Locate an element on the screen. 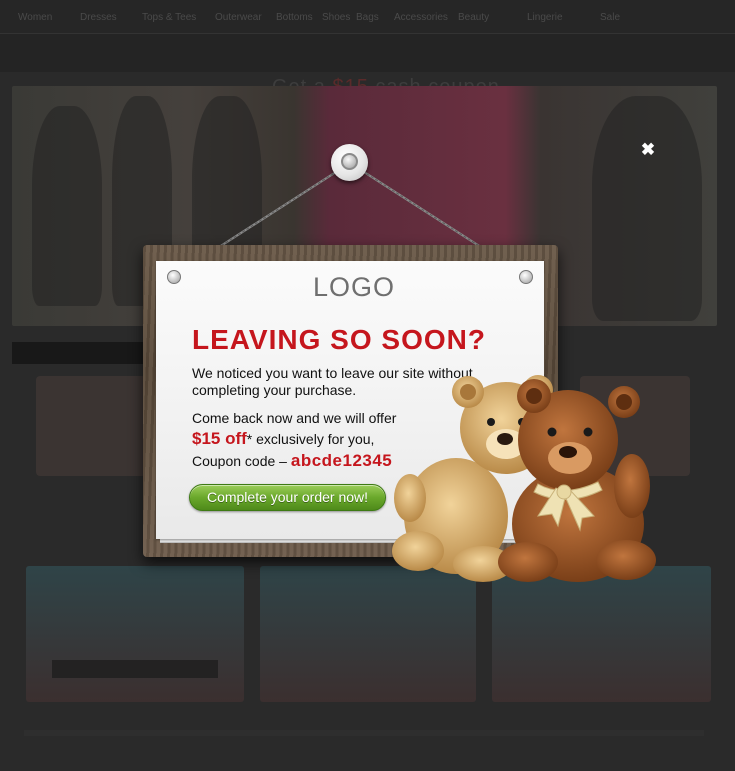 This screenshot has width=735, height=771. coupon-line: Coupon code – abcde12345 is located at coordinates (292, 461).